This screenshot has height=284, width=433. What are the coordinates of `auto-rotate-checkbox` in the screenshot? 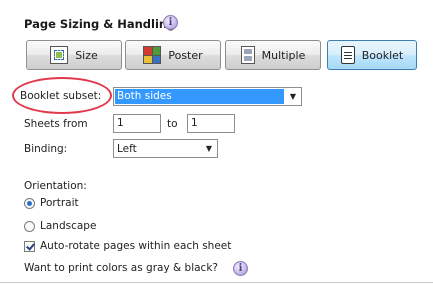 It's located at (29, 246).